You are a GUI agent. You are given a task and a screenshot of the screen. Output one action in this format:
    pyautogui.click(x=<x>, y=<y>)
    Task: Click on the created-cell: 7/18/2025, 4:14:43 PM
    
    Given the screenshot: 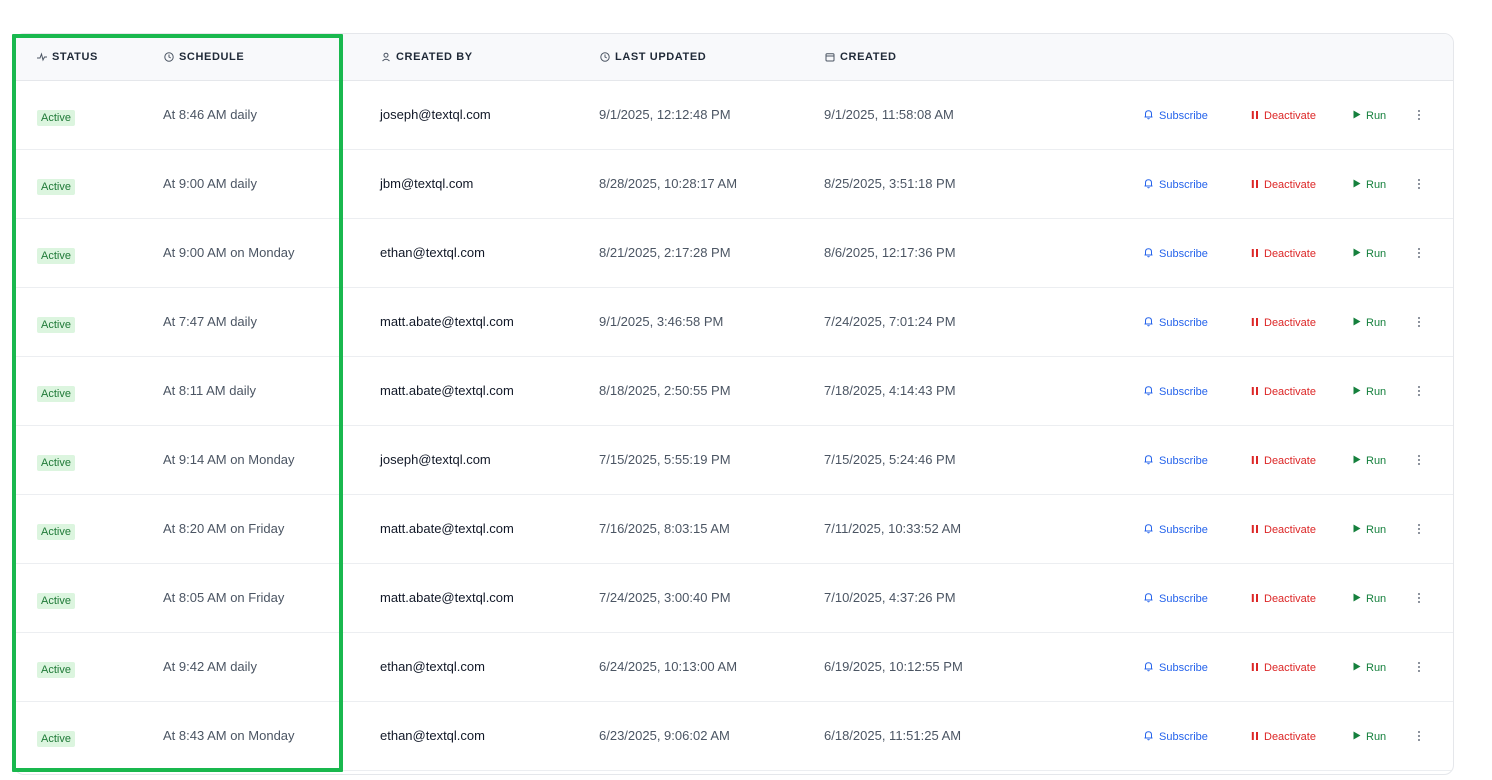 What is the action you would take?
    pyautogui.click(x=890, y=390)
    